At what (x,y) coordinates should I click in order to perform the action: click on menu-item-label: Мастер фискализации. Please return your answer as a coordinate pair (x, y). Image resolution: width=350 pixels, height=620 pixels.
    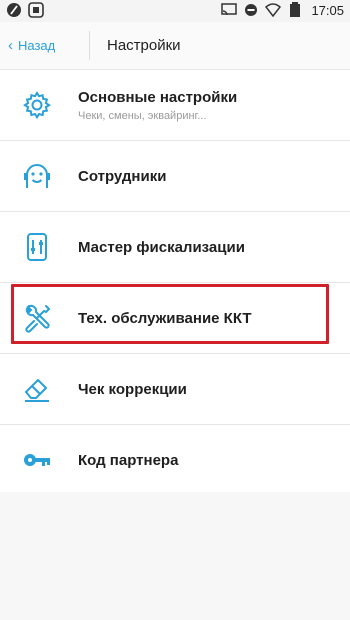
    Looking at the image, I should click on (161, 247).